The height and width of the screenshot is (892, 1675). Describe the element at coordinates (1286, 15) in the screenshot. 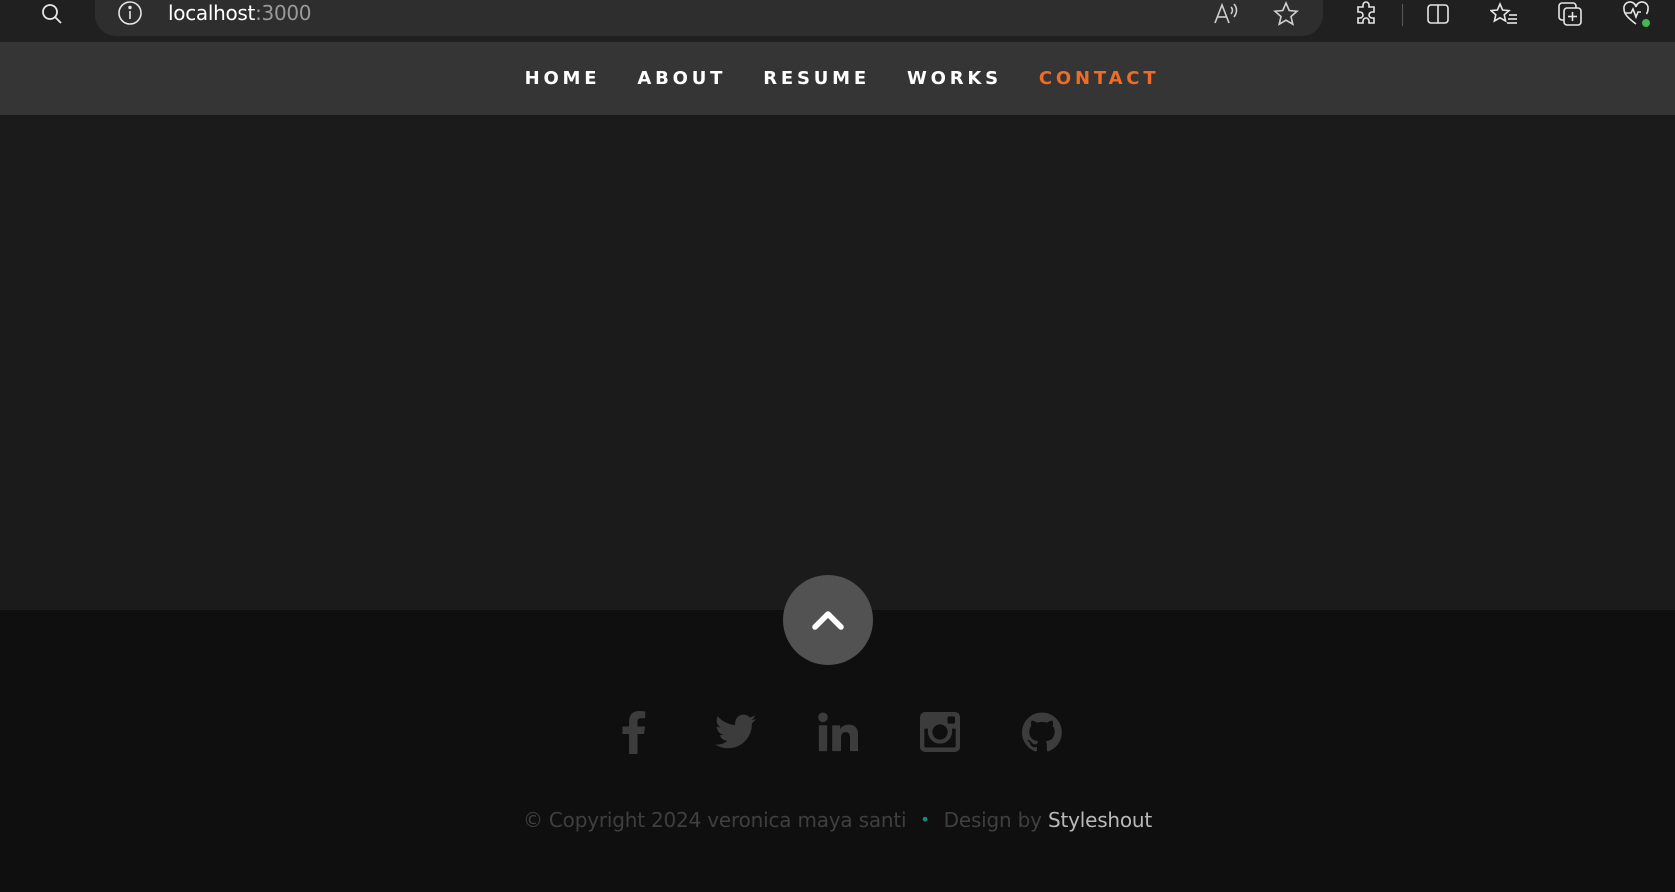

I see `favorite-star-icon` at that location.